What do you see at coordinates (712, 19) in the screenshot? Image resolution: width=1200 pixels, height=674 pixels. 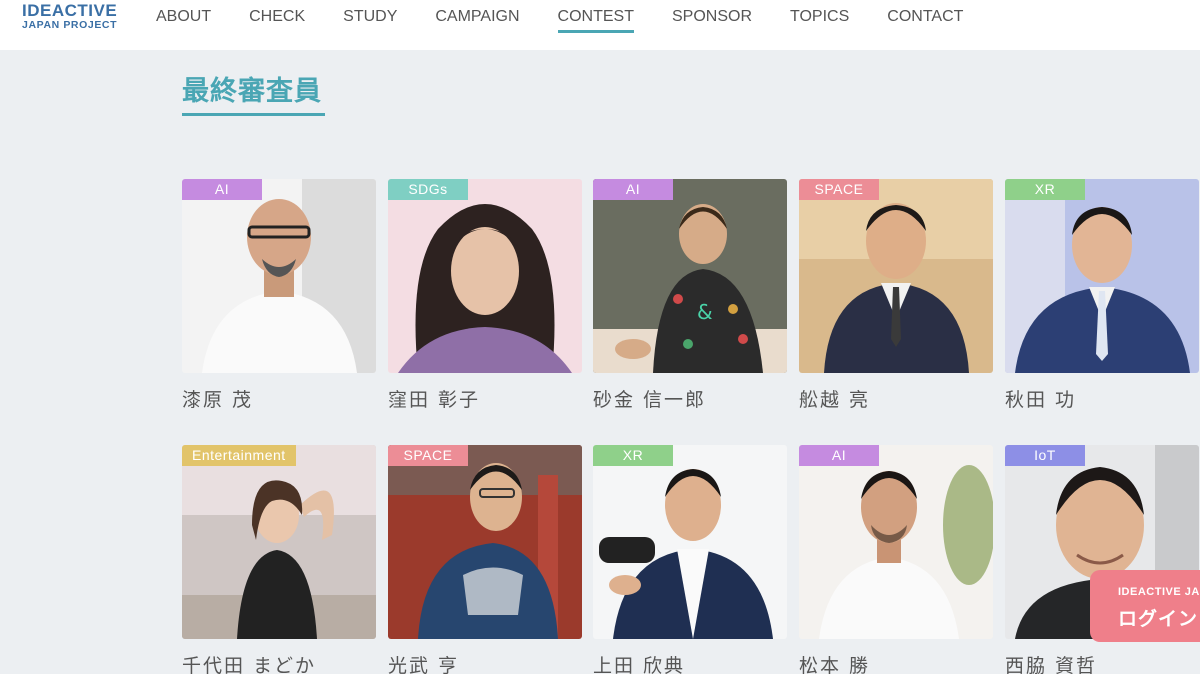 I see `nav-sponsor: SPONSOR` at bounding box center [712, 19].